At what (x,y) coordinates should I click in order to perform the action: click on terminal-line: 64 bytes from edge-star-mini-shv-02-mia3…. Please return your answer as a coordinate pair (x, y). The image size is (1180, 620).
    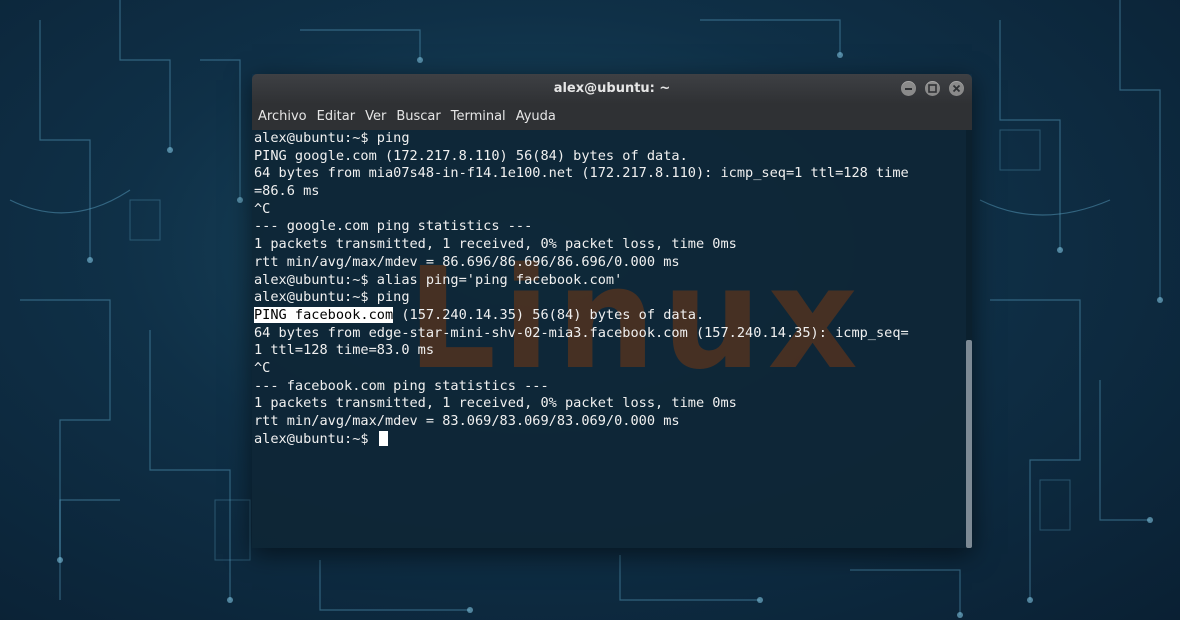
    Looking at the image, I should click on (581, 332).